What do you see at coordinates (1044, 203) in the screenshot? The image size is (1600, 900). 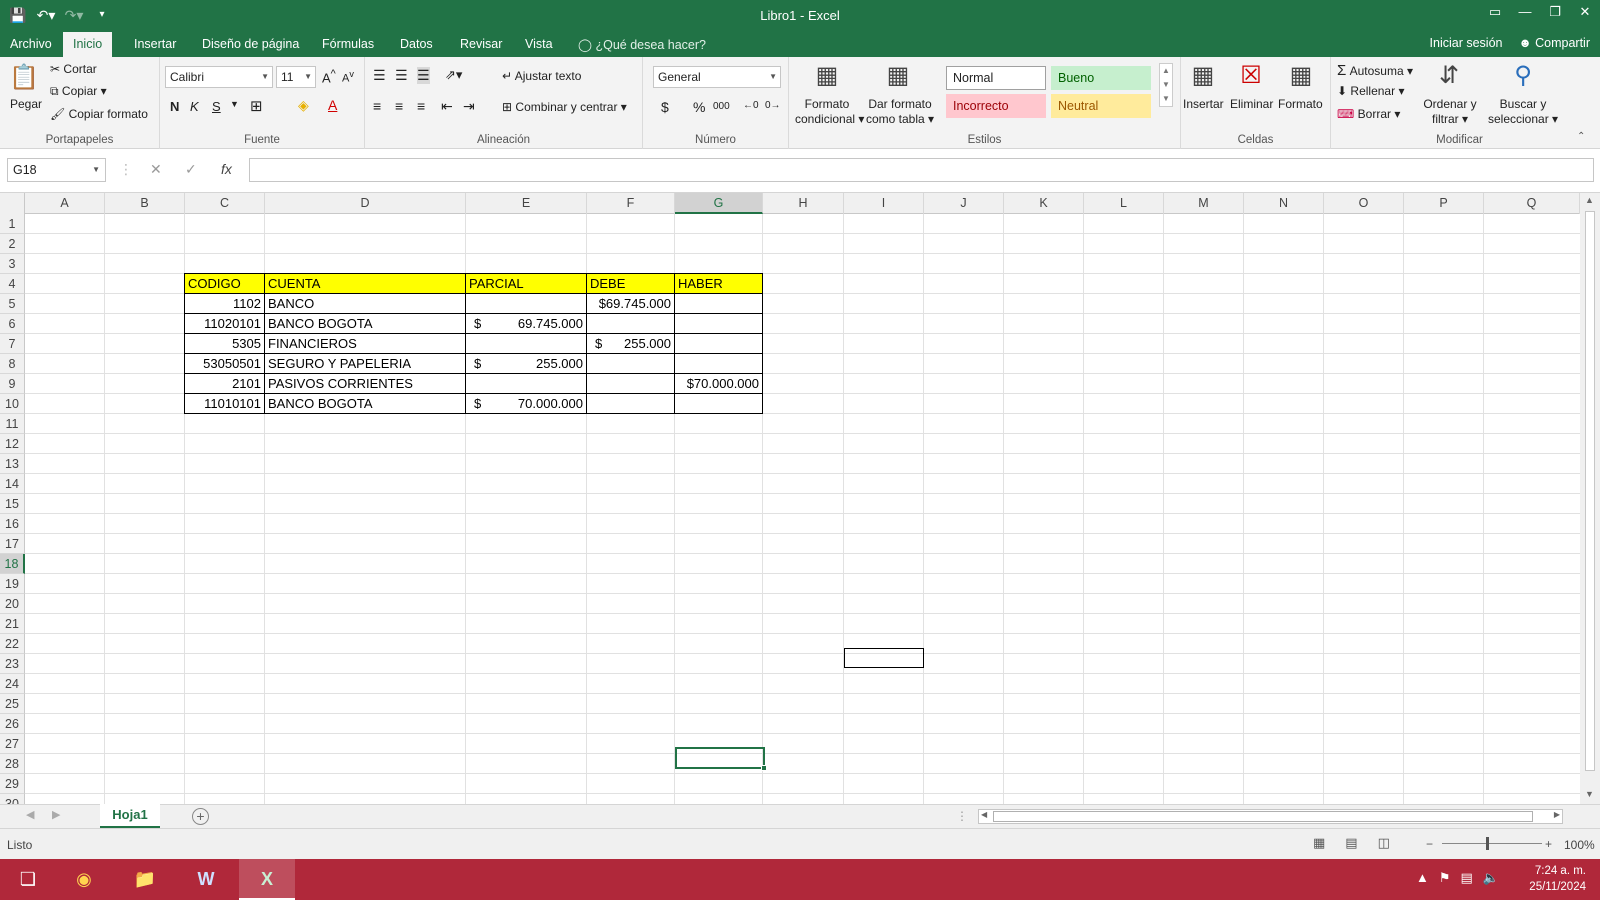 I see `column-header-k: K` at bounding box center [1044, 203].